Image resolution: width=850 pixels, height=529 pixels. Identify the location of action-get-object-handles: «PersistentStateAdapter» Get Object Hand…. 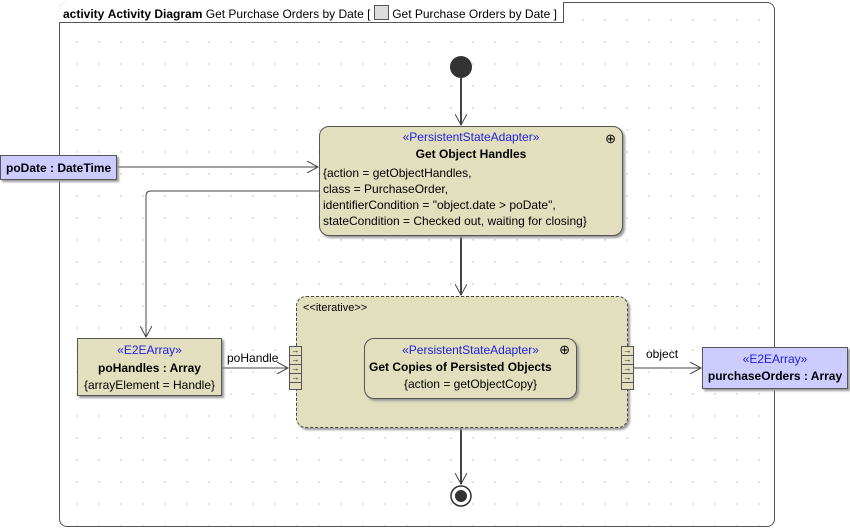
(471, 181).